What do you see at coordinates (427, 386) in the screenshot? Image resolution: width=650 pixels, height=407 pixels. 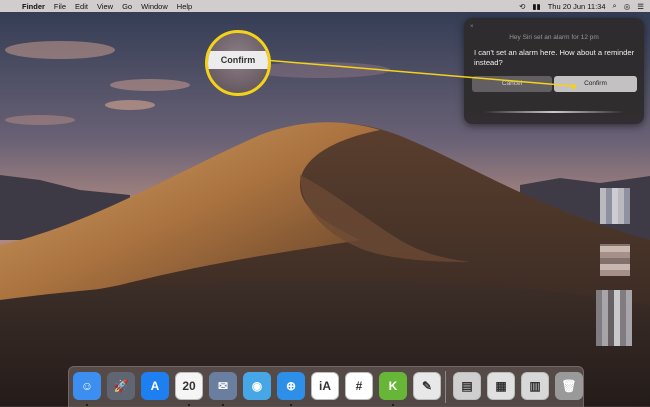 I see `notes-icon: ✎` at bounding box center [427, 386].